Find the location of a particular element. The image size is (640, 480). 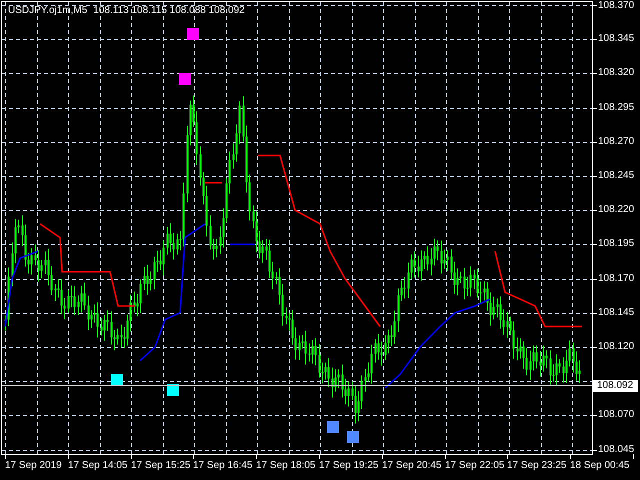

time-axis-label: 17 Sep 23:25 is located at coordinates (536, 466).